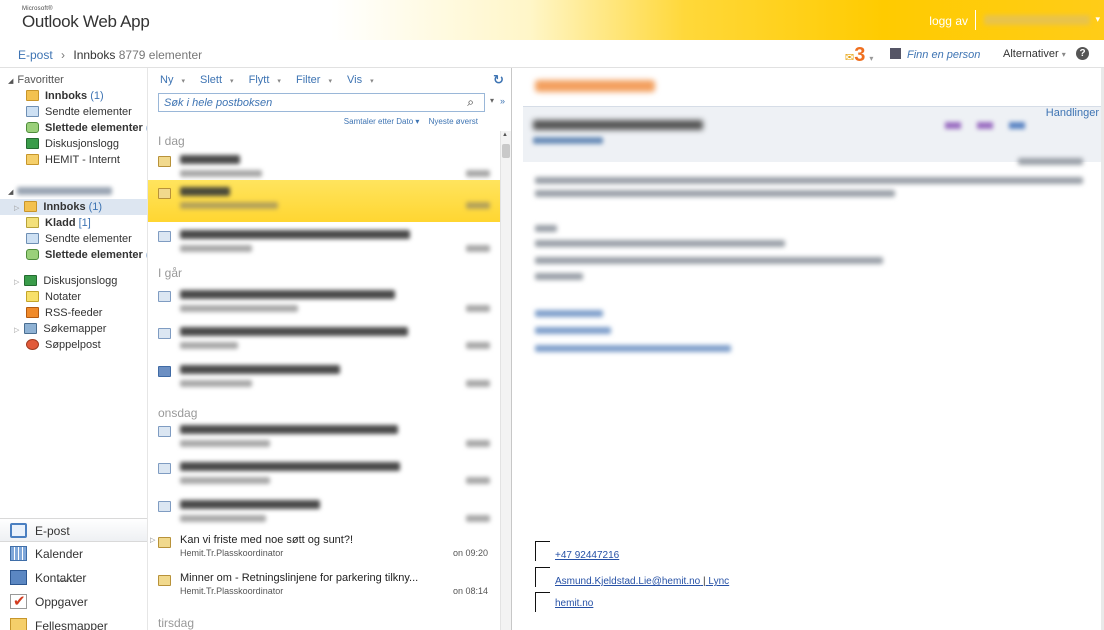 This screenshot has height=630, width=1104. I want to click on scroll-thumb, so click(506, 151).